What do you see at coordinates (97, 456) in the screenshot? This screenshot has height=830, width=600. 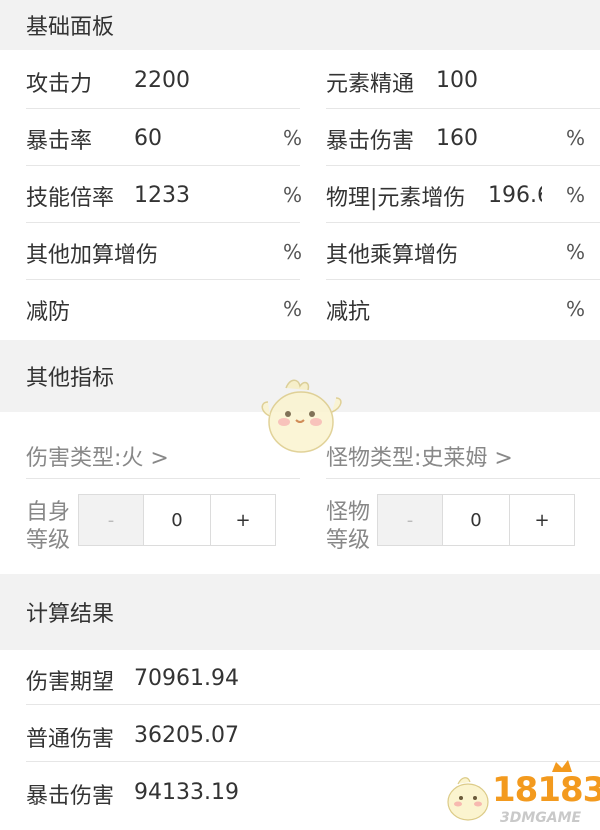 I see `damage-type-selector: 伤害类型:火 >` at bounding box center [97, 456].